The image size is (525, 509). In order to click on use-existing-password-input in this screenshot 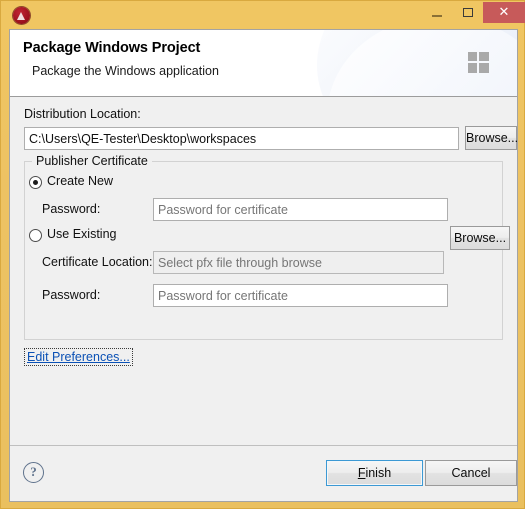, I will do `click(300, 295)`.